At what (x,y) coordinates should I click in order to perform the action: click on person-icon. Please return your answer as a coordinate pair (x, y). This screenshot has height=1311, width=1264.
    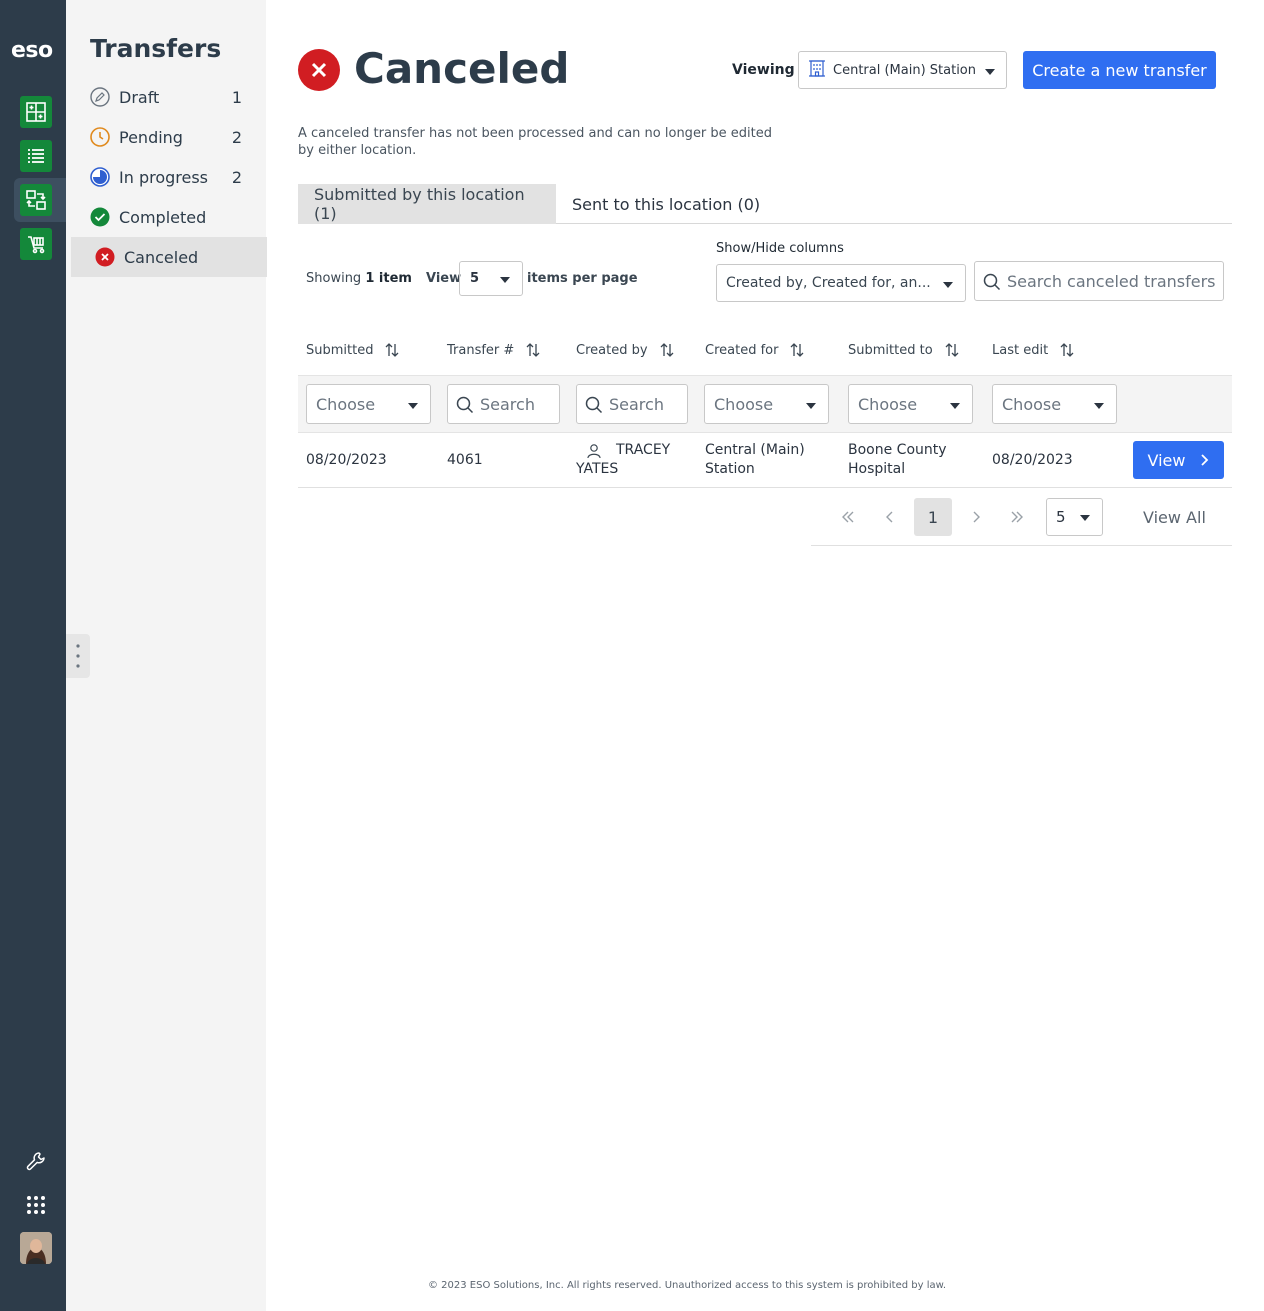
    Looking at the image, I should click on (594, 450).